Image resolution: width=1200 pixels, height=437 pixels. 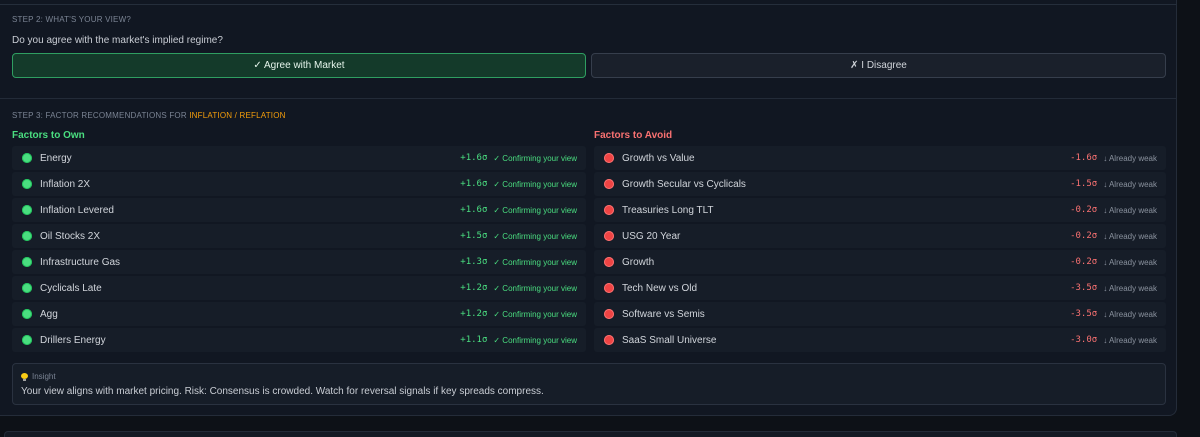 I want to click on factor-sigma: -3.0σ, so click(x=1084, y=340).